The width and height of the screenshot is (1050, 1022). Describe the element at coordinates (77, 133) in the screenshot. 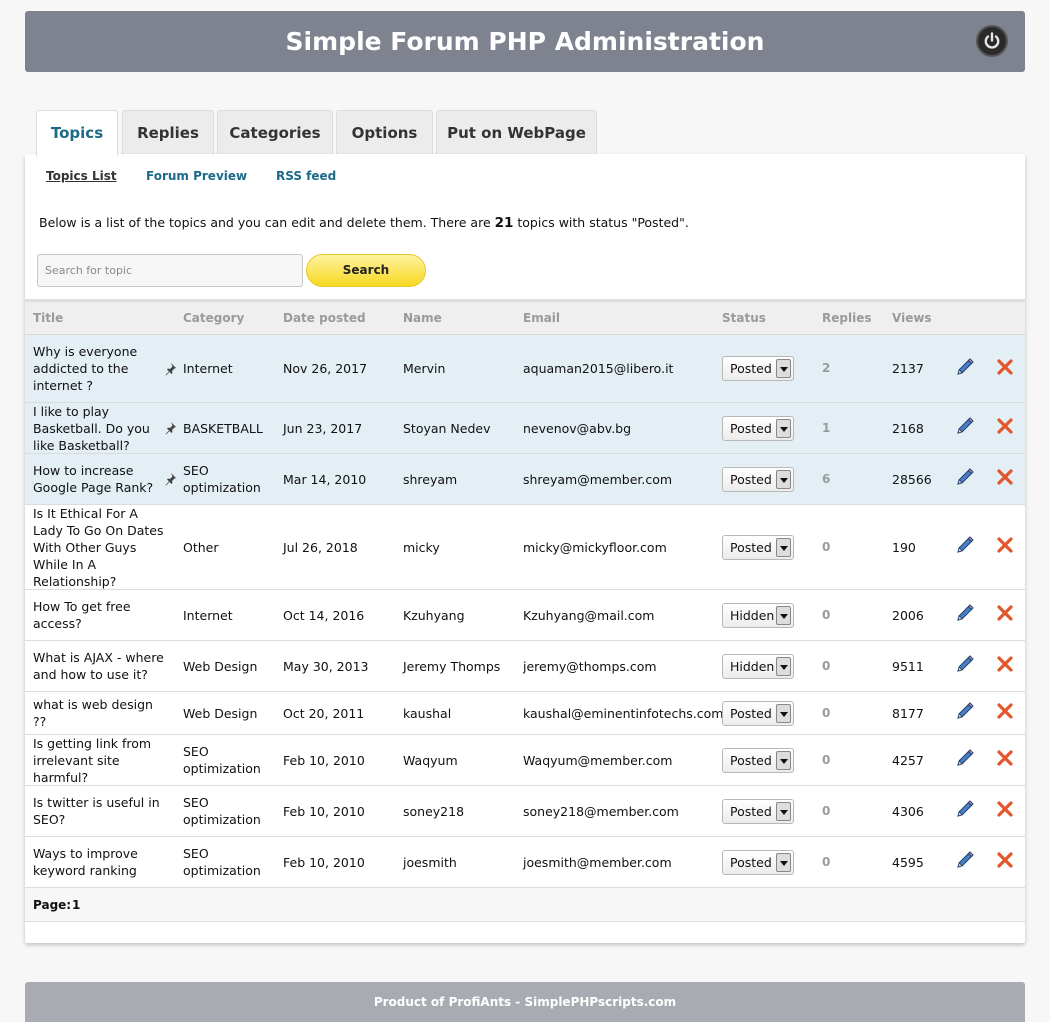

I see `tab-topics: Topics` at that location.